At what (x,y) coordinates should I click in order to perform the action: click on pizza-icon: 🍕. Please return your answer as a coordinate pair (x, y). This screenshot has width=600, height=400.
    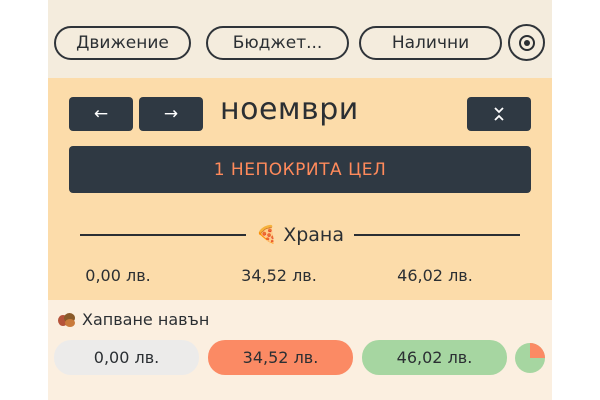
    Looking at the image, I should click on (267, 235).